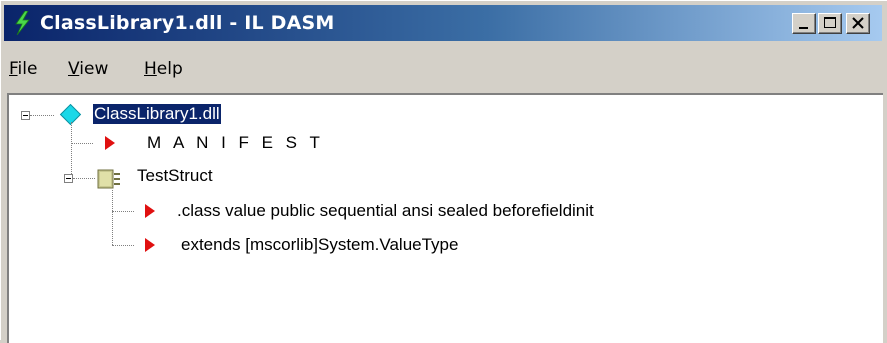 This screenshot has height=343, width=887. Describe the element at coordinates (235, 143) in the screenshot. I see `tree-node-manifest: M A N I F E S T` at that location.